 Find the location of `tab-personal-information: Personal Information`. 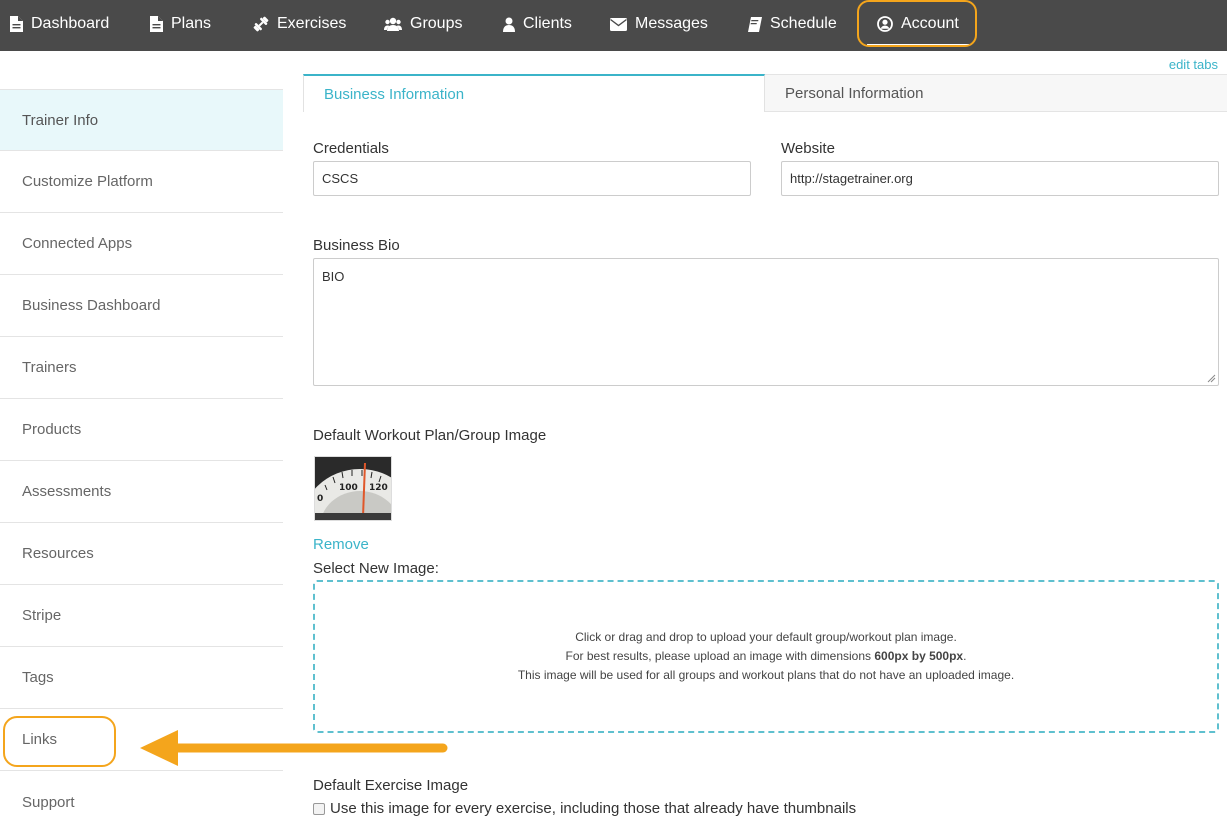

tab-personal-information: Personal Information is located at coordinates (996, 93).